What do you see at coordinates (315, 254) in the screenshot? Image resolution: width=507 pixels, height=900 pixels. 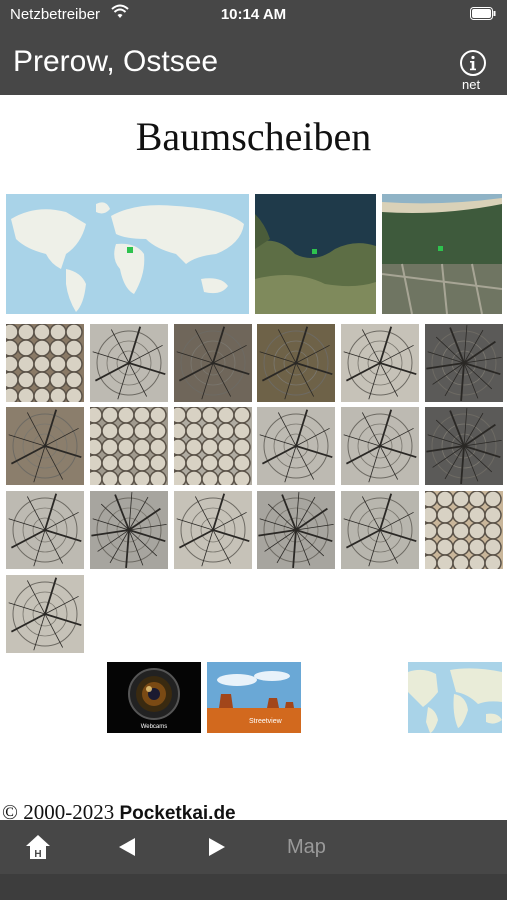 I see `regional-satellite-image` at bounding box center [315, 254].